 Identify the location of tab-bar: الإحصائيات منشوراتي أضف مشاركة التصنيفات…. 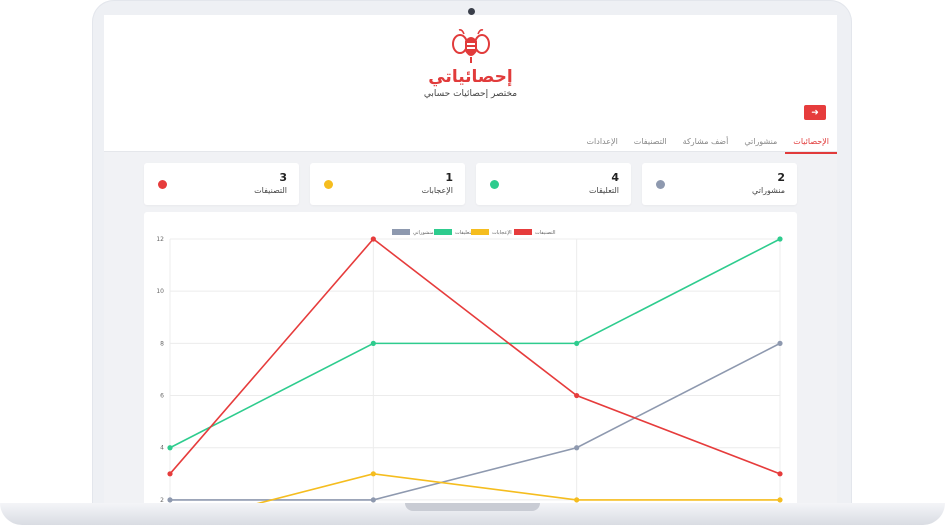
(470, 144).